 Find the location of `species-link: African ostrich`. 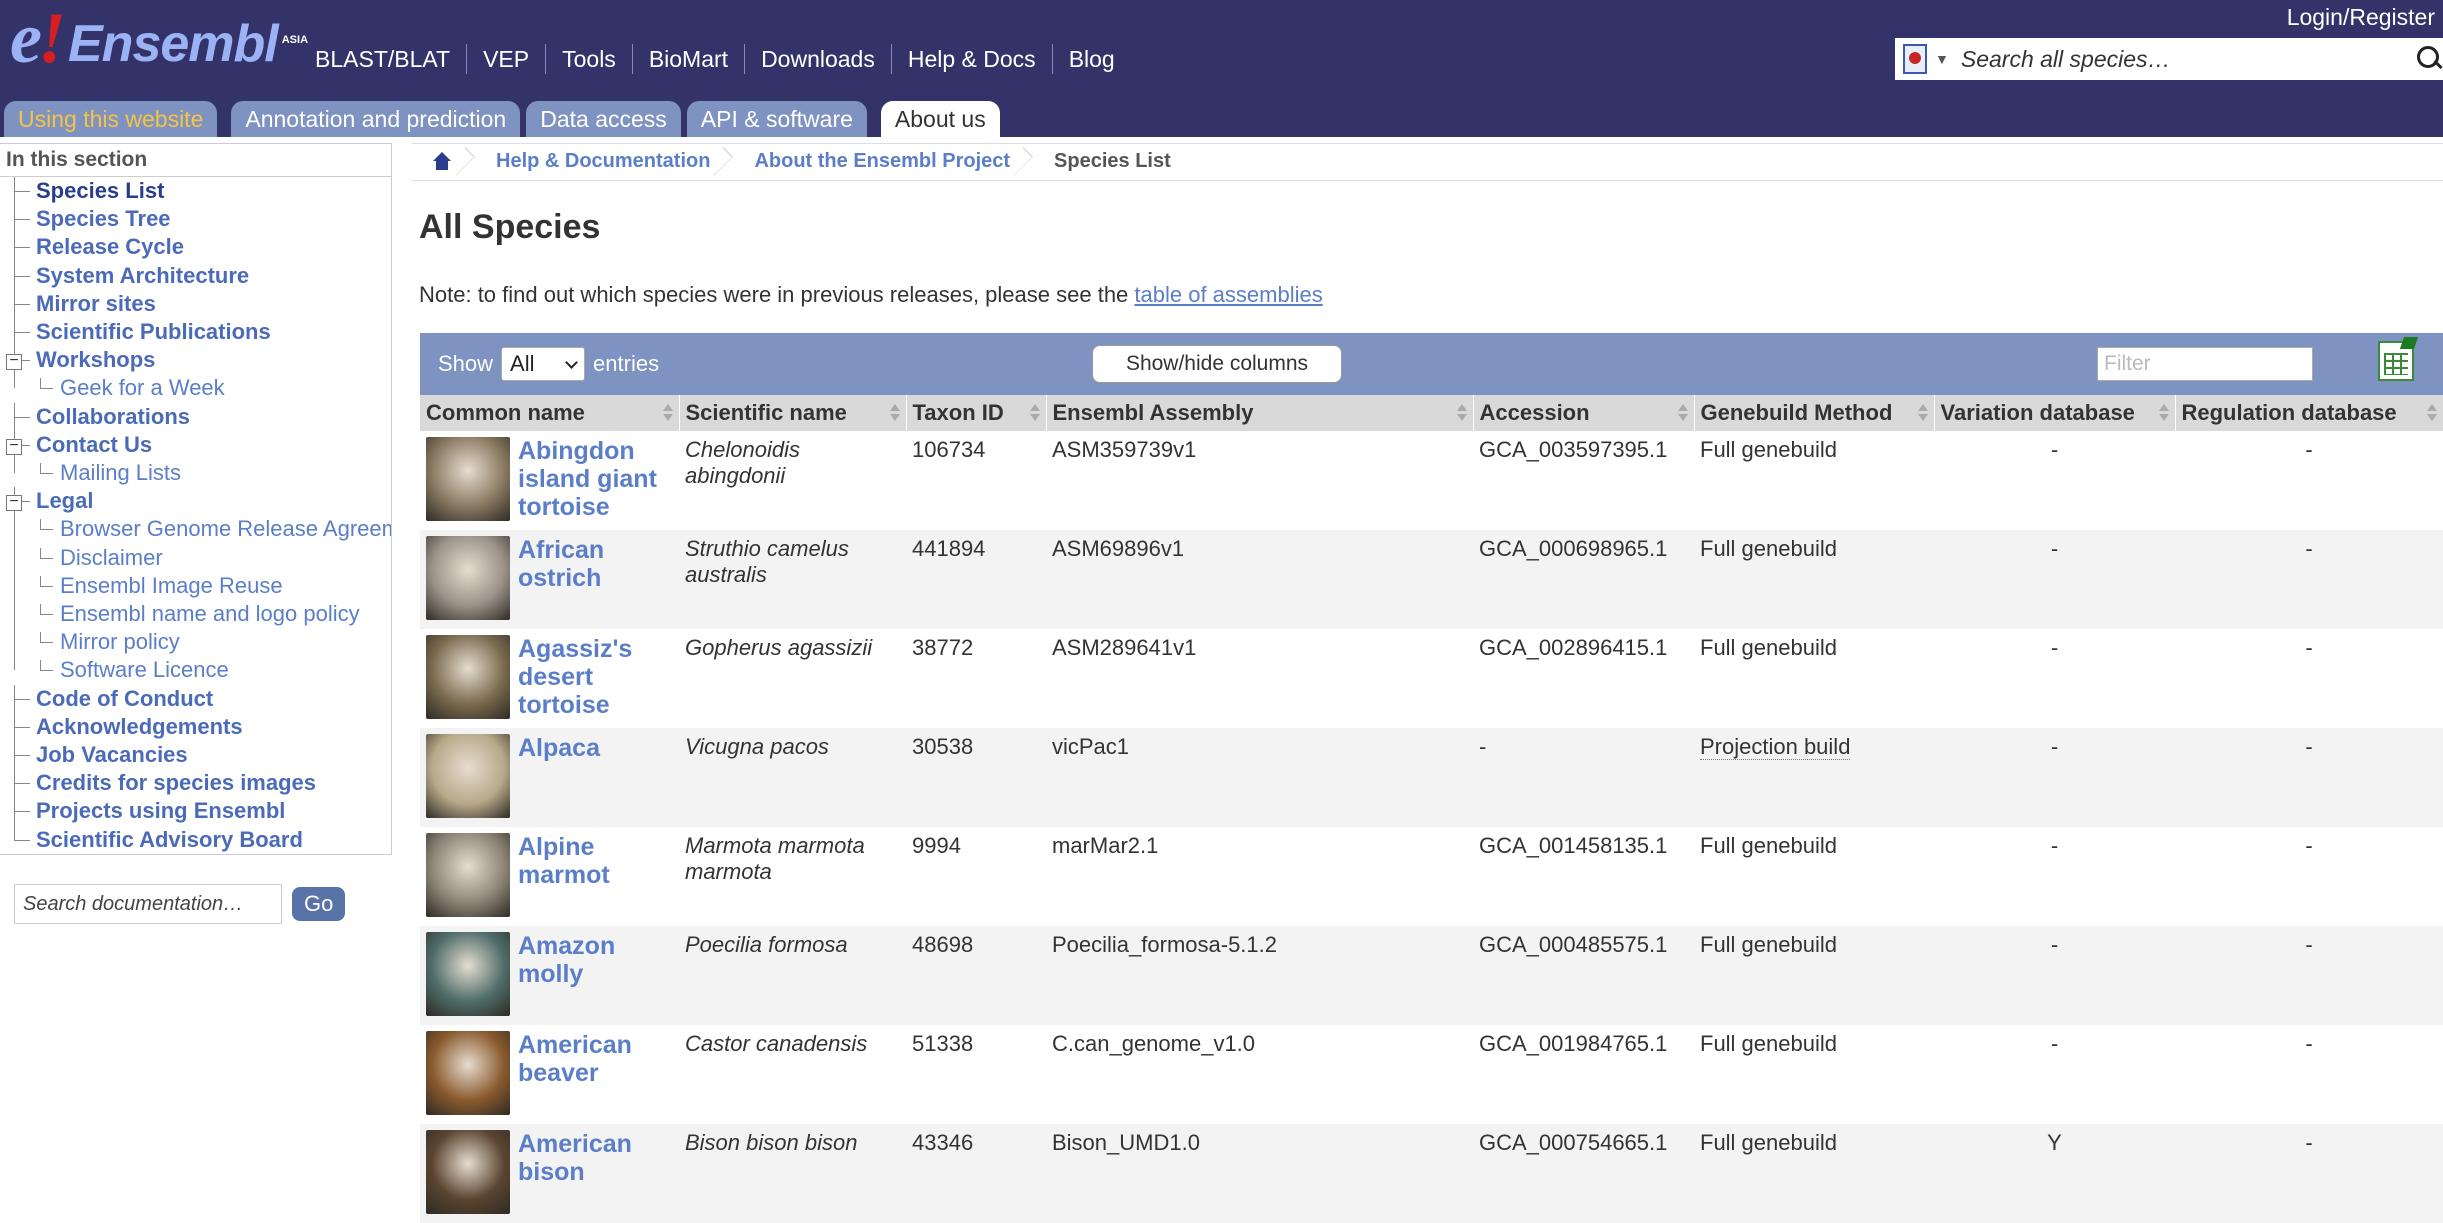

species-link: African ostrich is located at coordinates (595, 578).